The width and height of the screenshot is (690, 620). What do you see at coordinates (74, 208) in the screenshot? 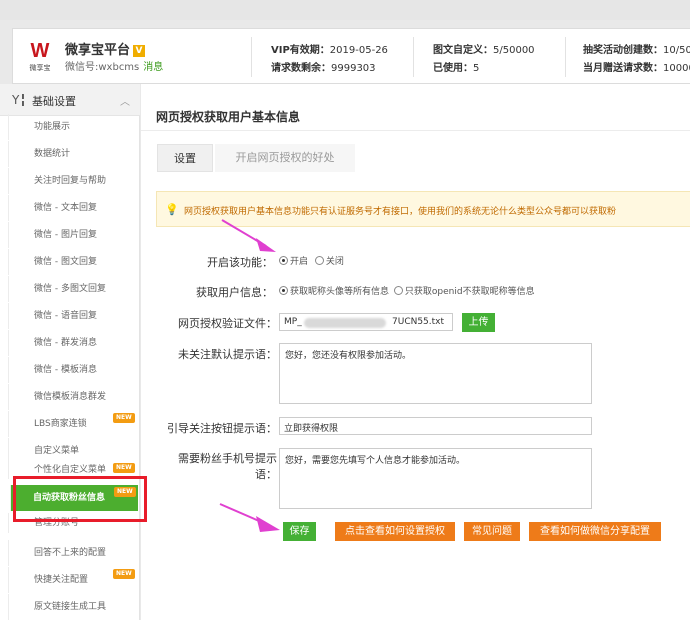
I see `sidebar-item-text-reply: 微信 - 文本回复` at bounding box center [74, 208].